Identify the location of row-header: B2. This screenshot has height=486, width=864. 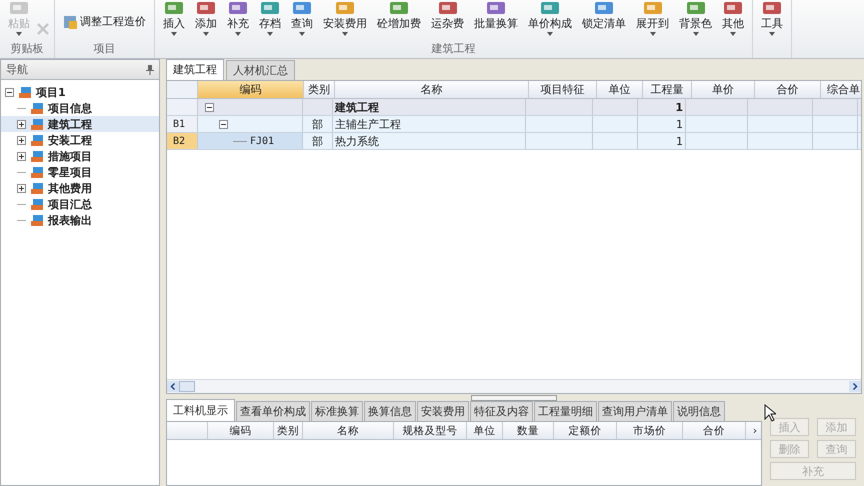
(182, 141).